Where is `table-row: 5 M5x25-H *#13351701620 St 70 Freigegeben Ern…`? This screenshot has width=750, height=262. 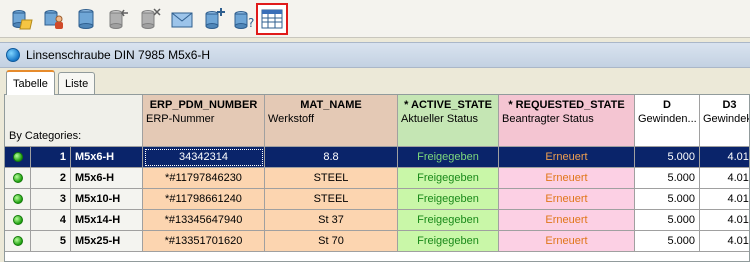 table-row: 5 M5x25-H *#13351701620 St 70 Freigegeben Ern… is located at coordinates (377, 241).